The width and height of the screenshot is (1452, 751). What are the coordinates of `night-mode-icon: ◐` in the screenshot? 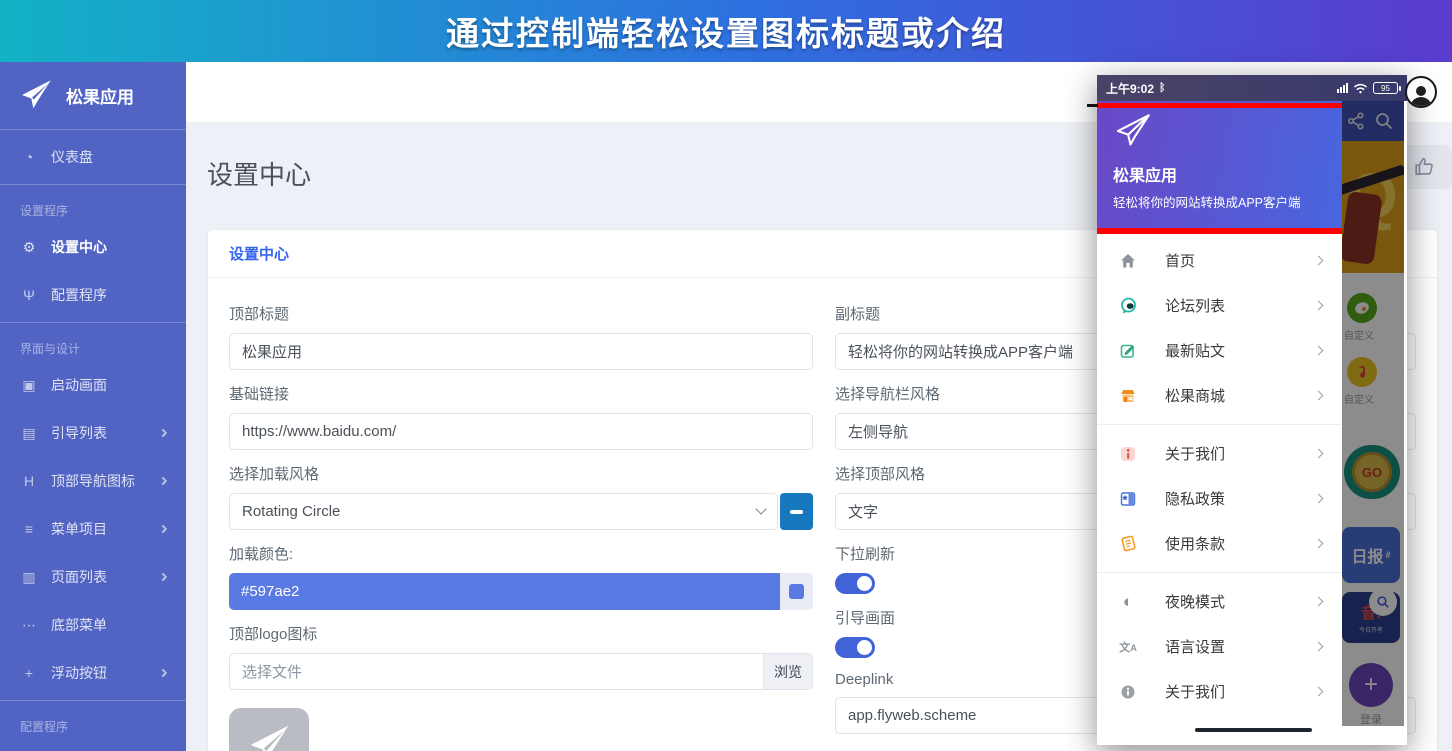 It's located at (1128, 601).